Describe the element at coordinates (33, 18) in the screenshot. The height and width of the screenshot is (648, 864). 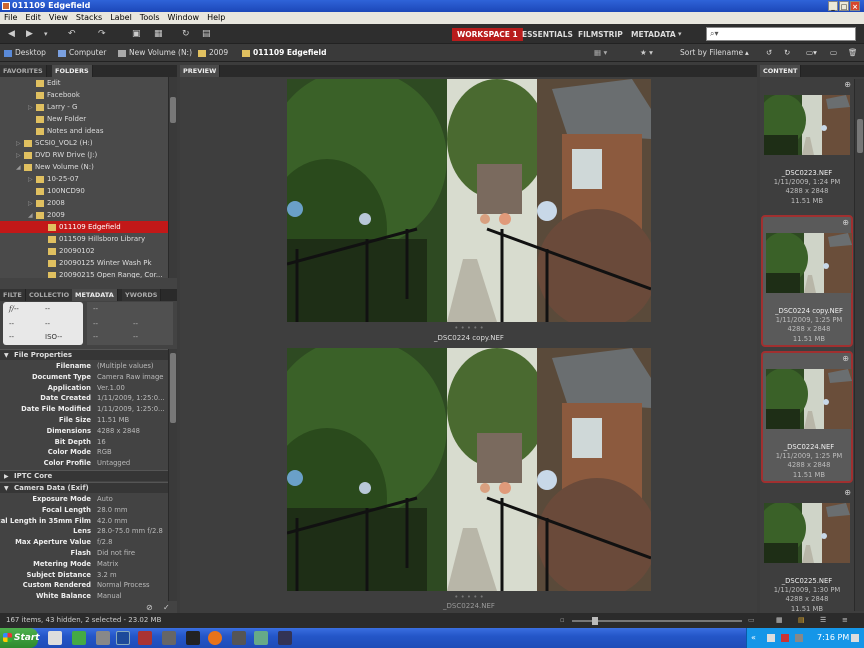
I see `menu-edit: Edit` at that location.